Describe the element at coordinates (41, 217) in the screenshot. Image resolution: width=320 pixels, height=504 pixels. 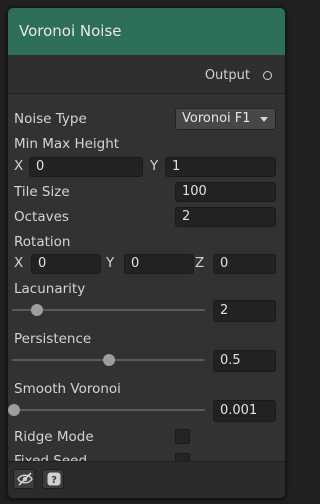
I see `octaves-label: Octaves` at that location.